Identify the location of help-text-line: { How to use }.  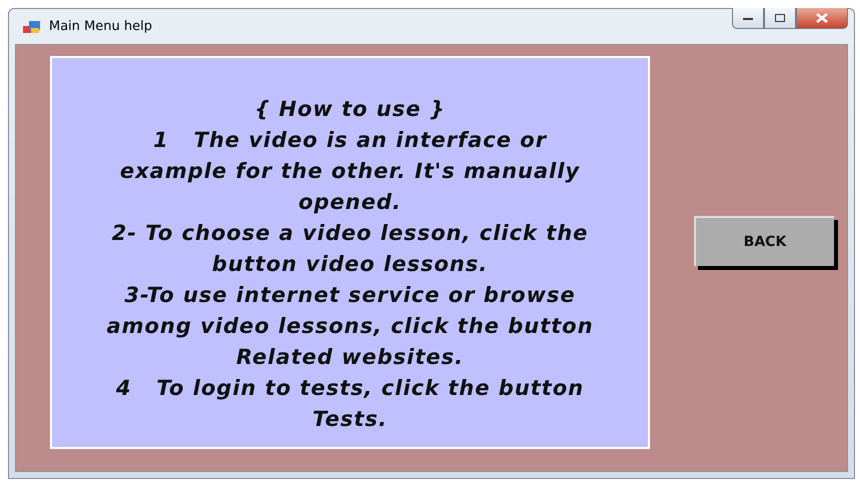
(350, 109).